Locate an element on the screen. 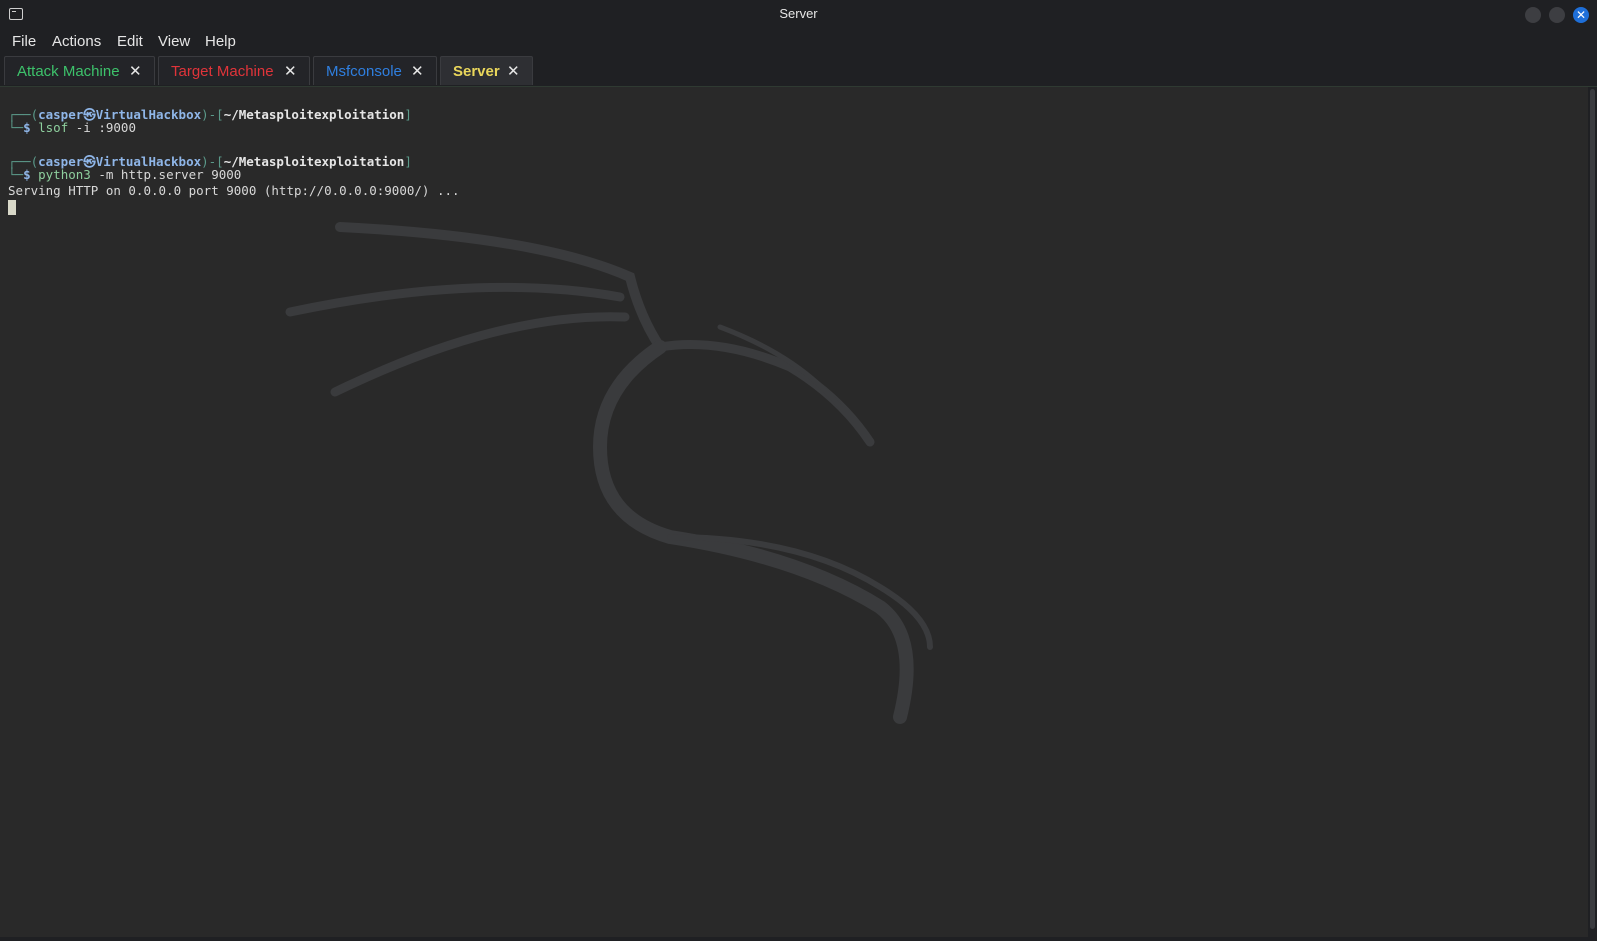  tab-target-machine: Target Machine ✕ is located at coordinates (234, 70).